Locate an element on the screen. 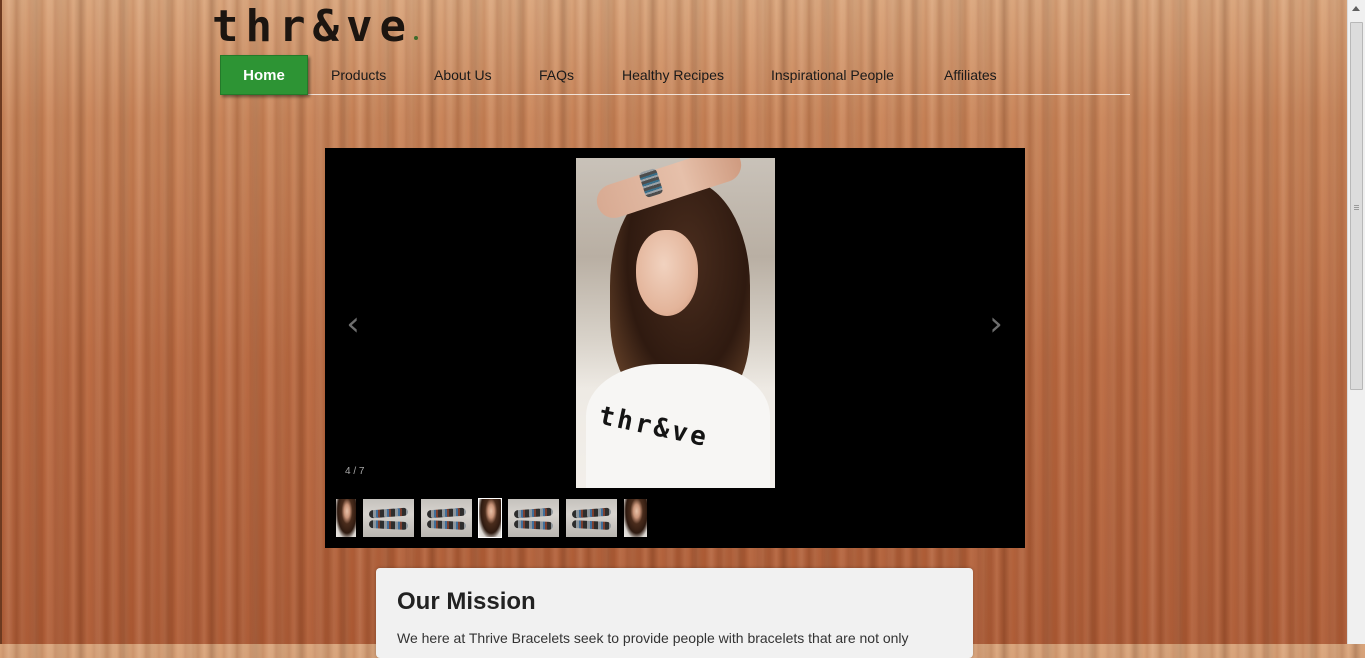 The image size is (1365, 658). logo-dot is located at coordinates (416, 38).